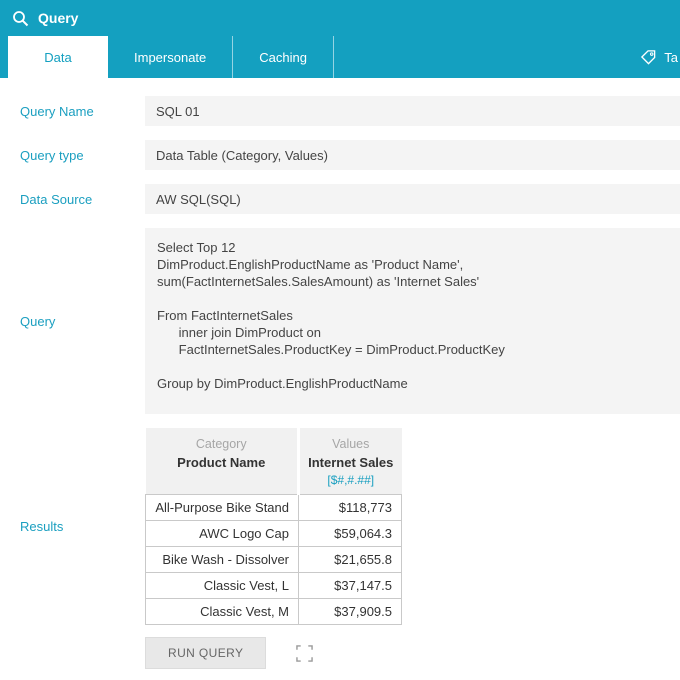  I want to click on query-name-row: Query Name SQL 01, so click(340, 111).